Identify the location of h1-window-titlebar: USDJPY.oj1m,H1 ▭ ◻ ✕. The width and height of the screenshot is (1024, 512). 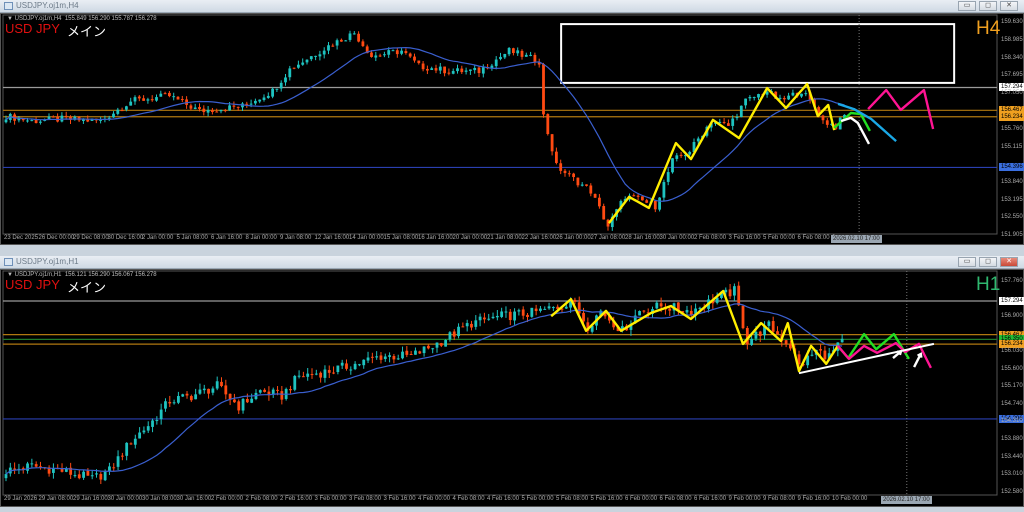
(512, 262).